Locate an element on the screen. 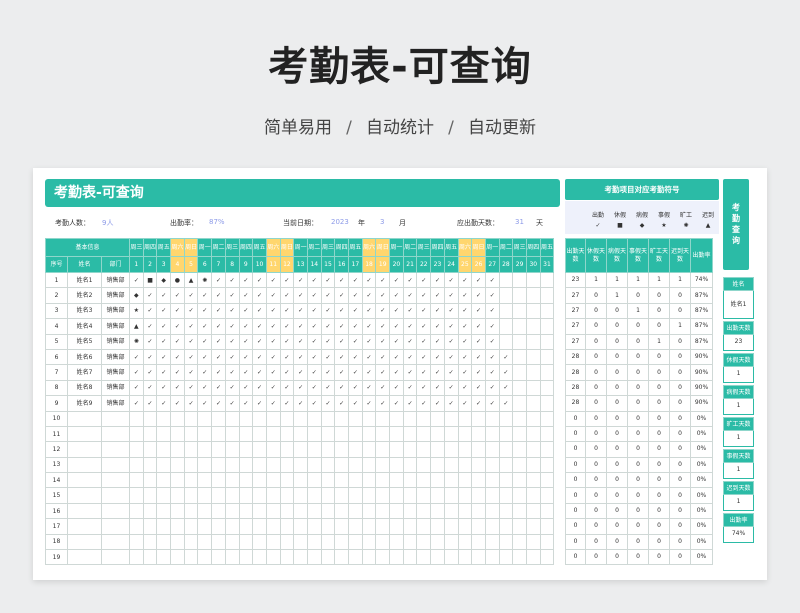 Image resolution: width=800 pixels, height=613 pixels. name-cell: 姓名3 is located at coordinates (84, 311).